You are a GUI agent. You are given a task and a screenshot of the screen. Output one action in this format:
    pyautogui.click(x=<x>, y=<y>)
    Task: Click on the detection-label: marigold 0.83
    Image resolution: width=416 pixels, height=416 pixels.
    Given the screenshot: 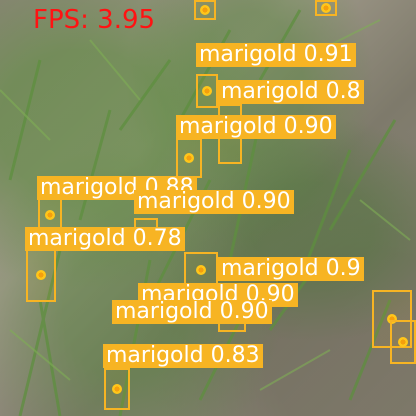 What is the action you would take?
    pyautogui.click(x=183, y=356)
    